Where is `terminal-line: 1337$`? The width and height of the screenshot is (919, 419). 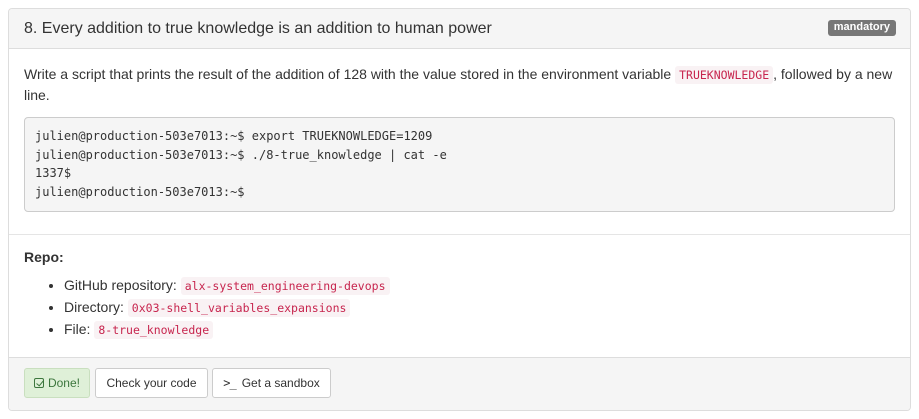
terminal-line: 1337$ is located at coordinates (53, 173).